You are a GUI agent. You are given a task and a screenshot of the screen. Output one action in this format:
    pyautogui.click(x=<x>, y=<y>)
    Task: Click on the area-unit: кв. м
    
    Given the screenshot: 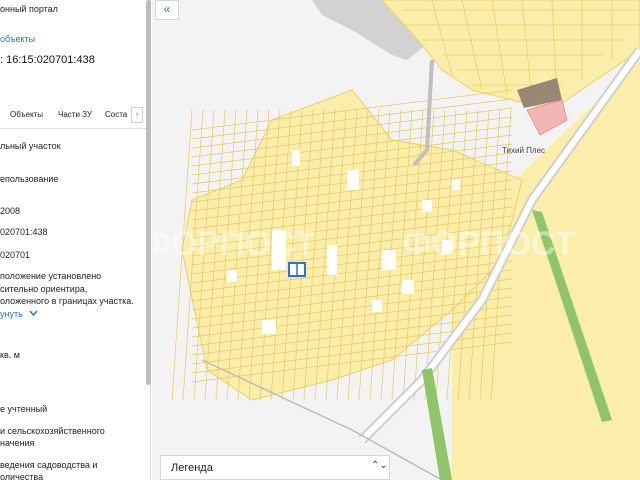 What is the action you would take?
    pyautogui.click(x=10, y=355)
    